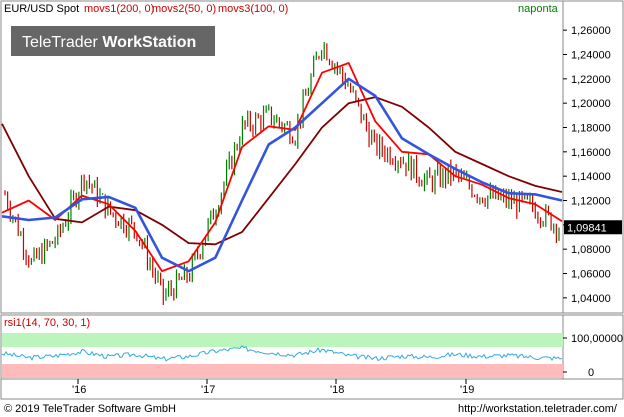 This screenshot has height=417, width=624. I want to click on rsi-overbought-zone, so click(282, 340).